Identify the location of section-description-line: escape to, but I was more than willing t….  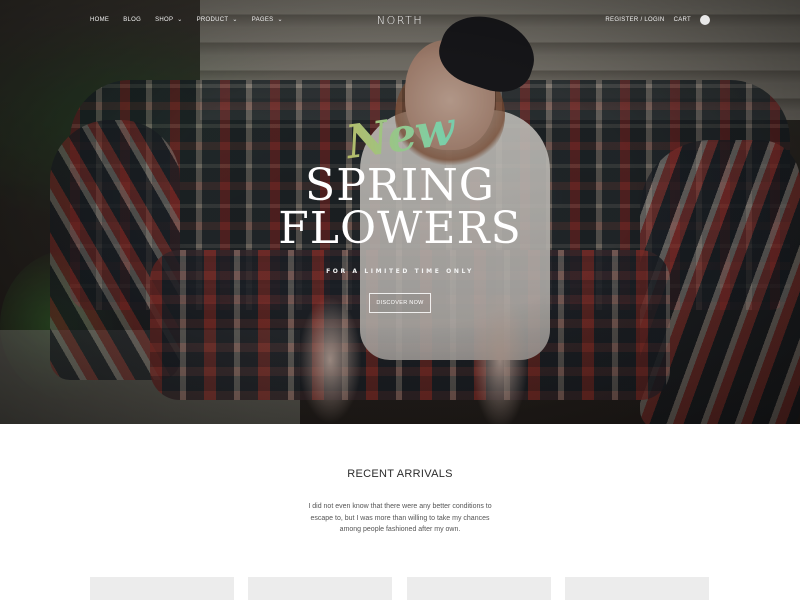
(400, 518).